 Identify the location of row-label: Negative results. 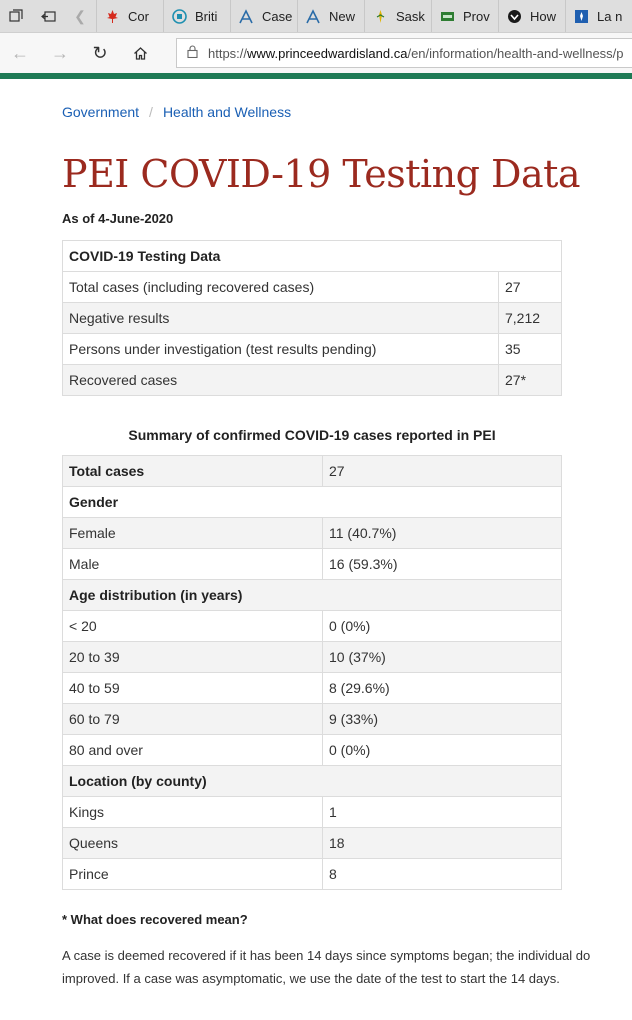
(280, 318).